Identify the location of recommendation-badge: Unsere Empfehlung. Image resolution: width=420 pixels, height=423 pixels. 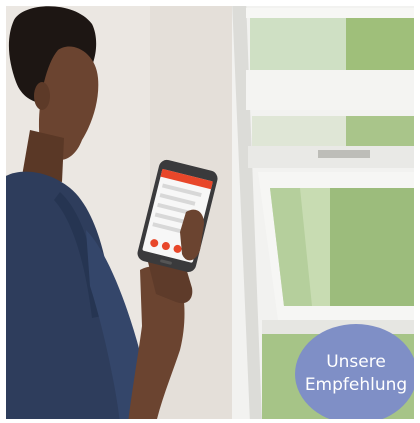
(354, 371).